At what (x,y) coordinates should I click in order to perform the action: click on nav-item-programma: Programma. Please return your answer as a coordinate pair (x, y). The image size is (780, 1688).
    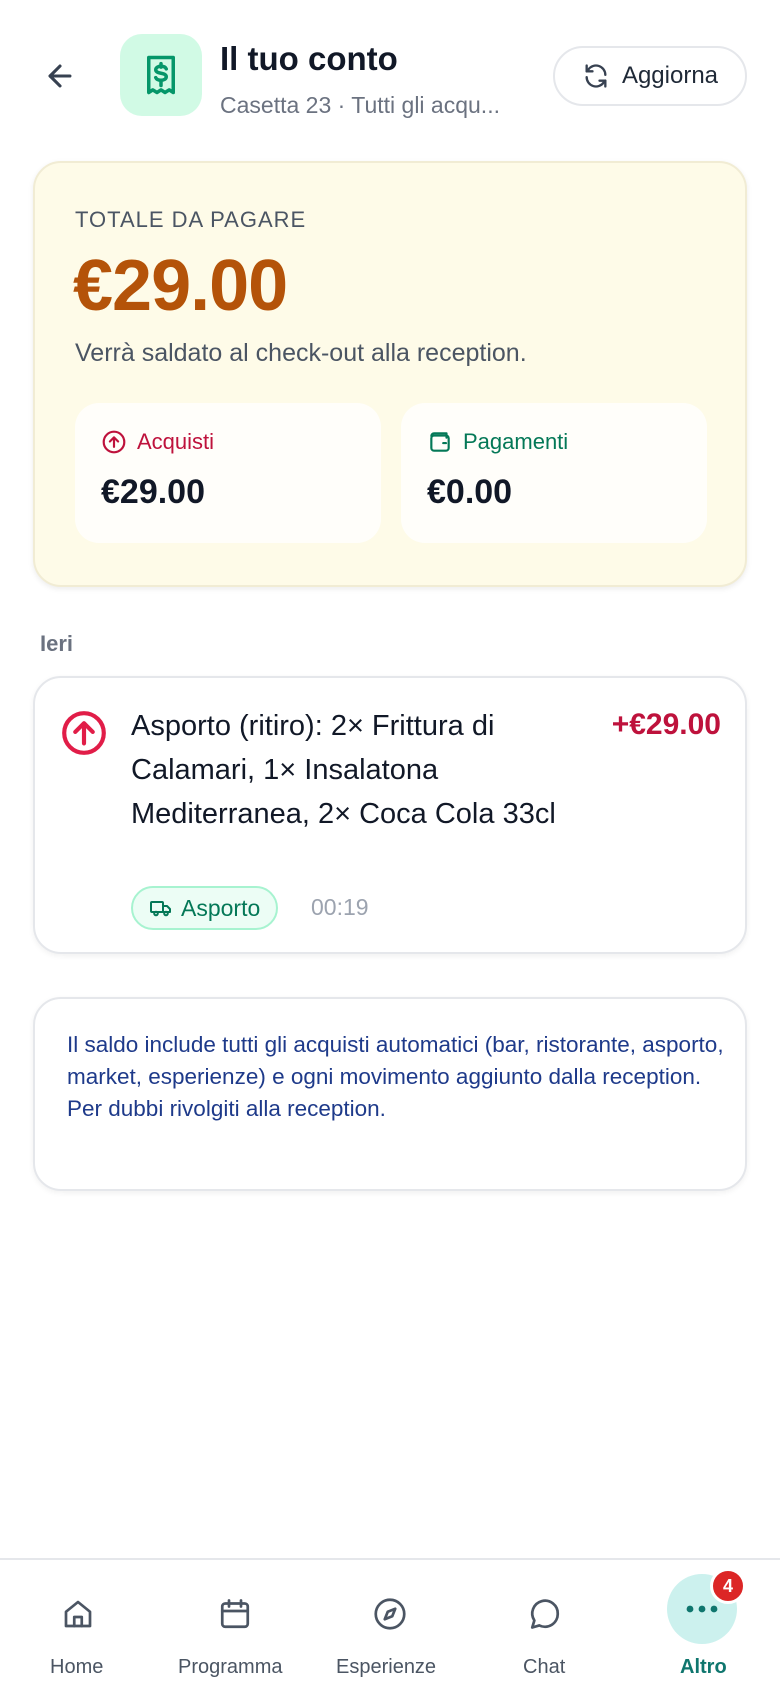
    Looking at the image, I should click on (235, 1624).